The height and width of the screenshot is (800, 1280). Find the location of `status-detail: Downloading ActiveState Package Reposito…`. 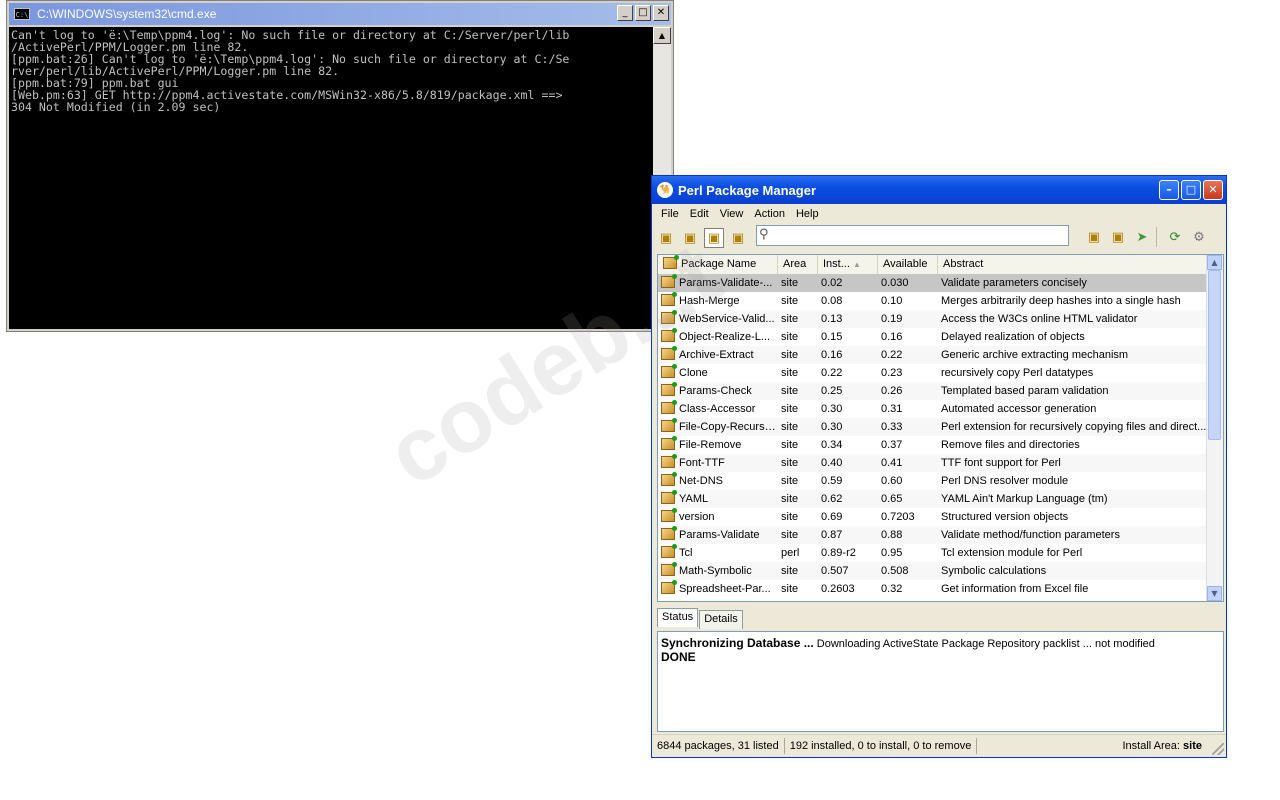

status-detail: Downloading ActiveState Package Reposito… is located at coordinates (984, 644).